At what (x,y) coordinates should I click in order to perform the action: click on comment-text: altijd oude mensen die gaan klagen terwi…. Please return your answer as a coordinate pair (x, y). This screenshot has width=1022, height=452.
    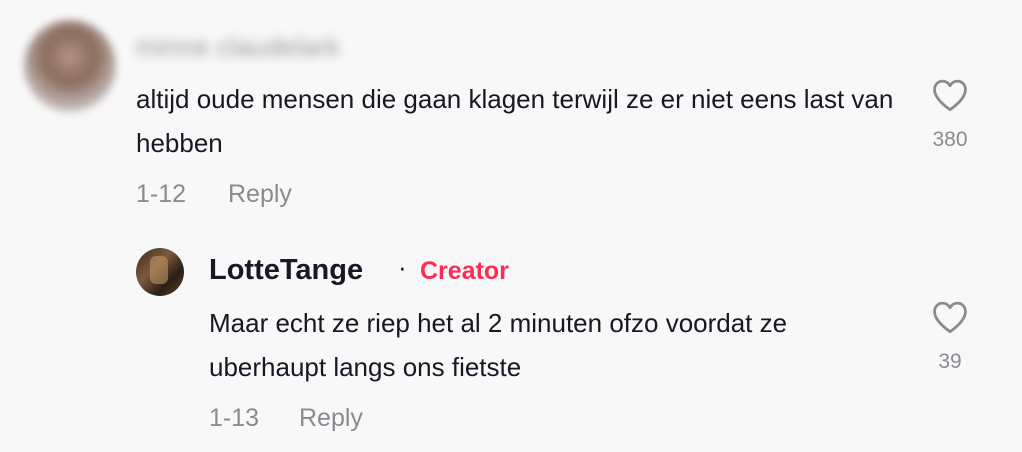
    Looking at the image, I should click on (515, 121).